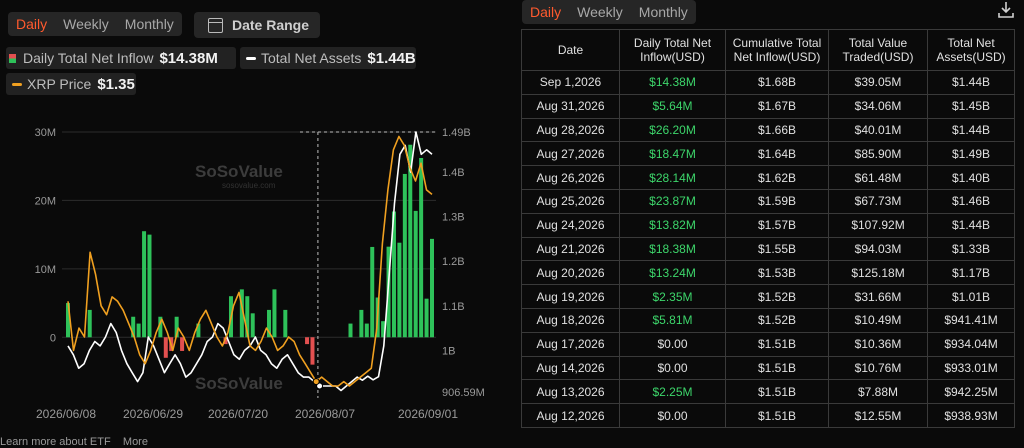 The width and height of the screenshot is (1024, 448). I want to click on date-range-button: Date Range, so click(257, 25).